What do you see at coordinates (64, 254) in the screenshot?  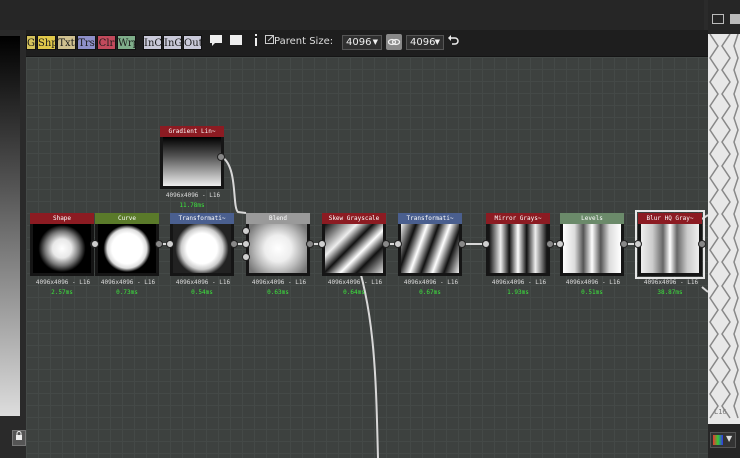 I see `graph-node: Shape 4096x4096 - L16 2.57ms` at bounding box center [64, 254].